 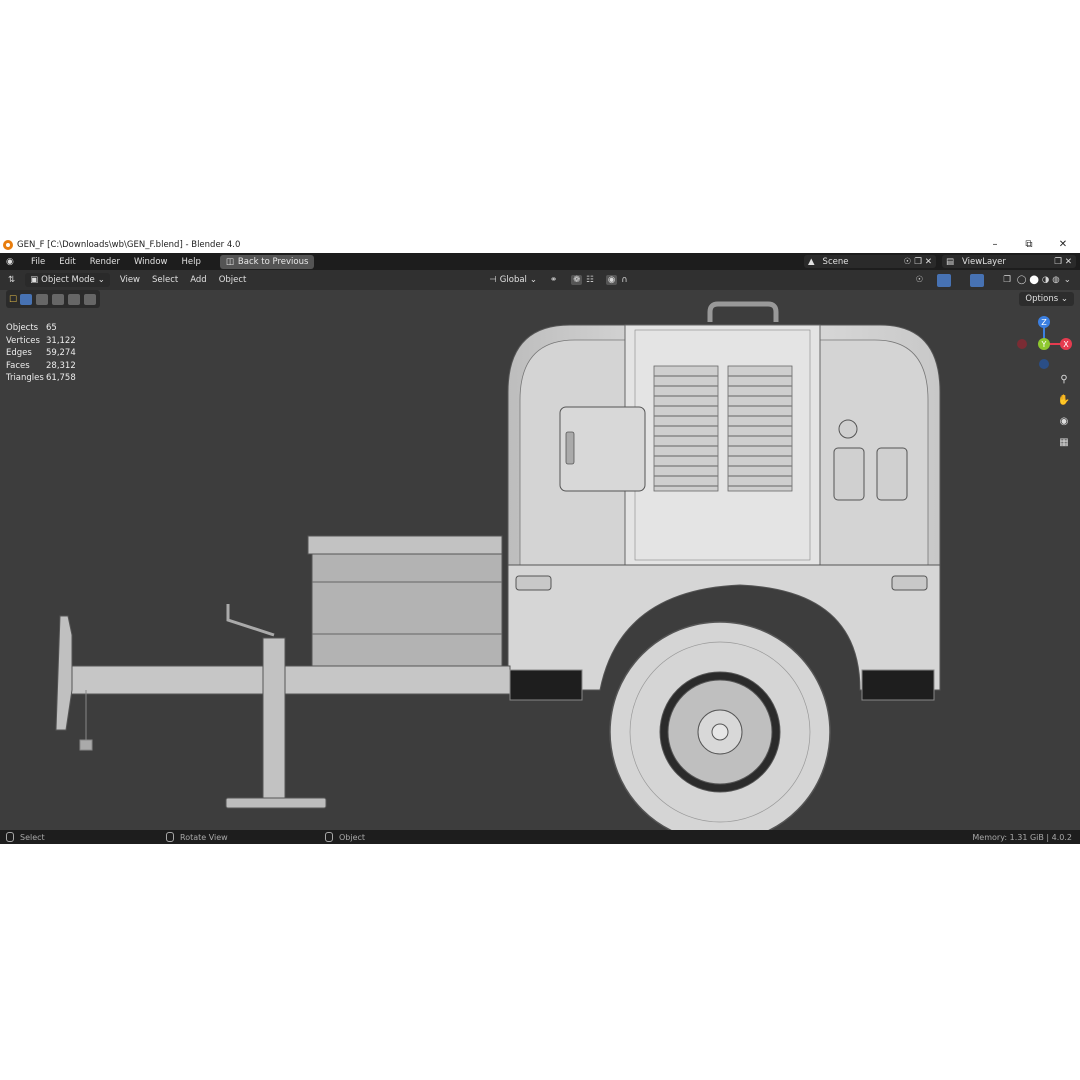 I want to click on gizmo-toggle-icon, so click(x=944, y=280).